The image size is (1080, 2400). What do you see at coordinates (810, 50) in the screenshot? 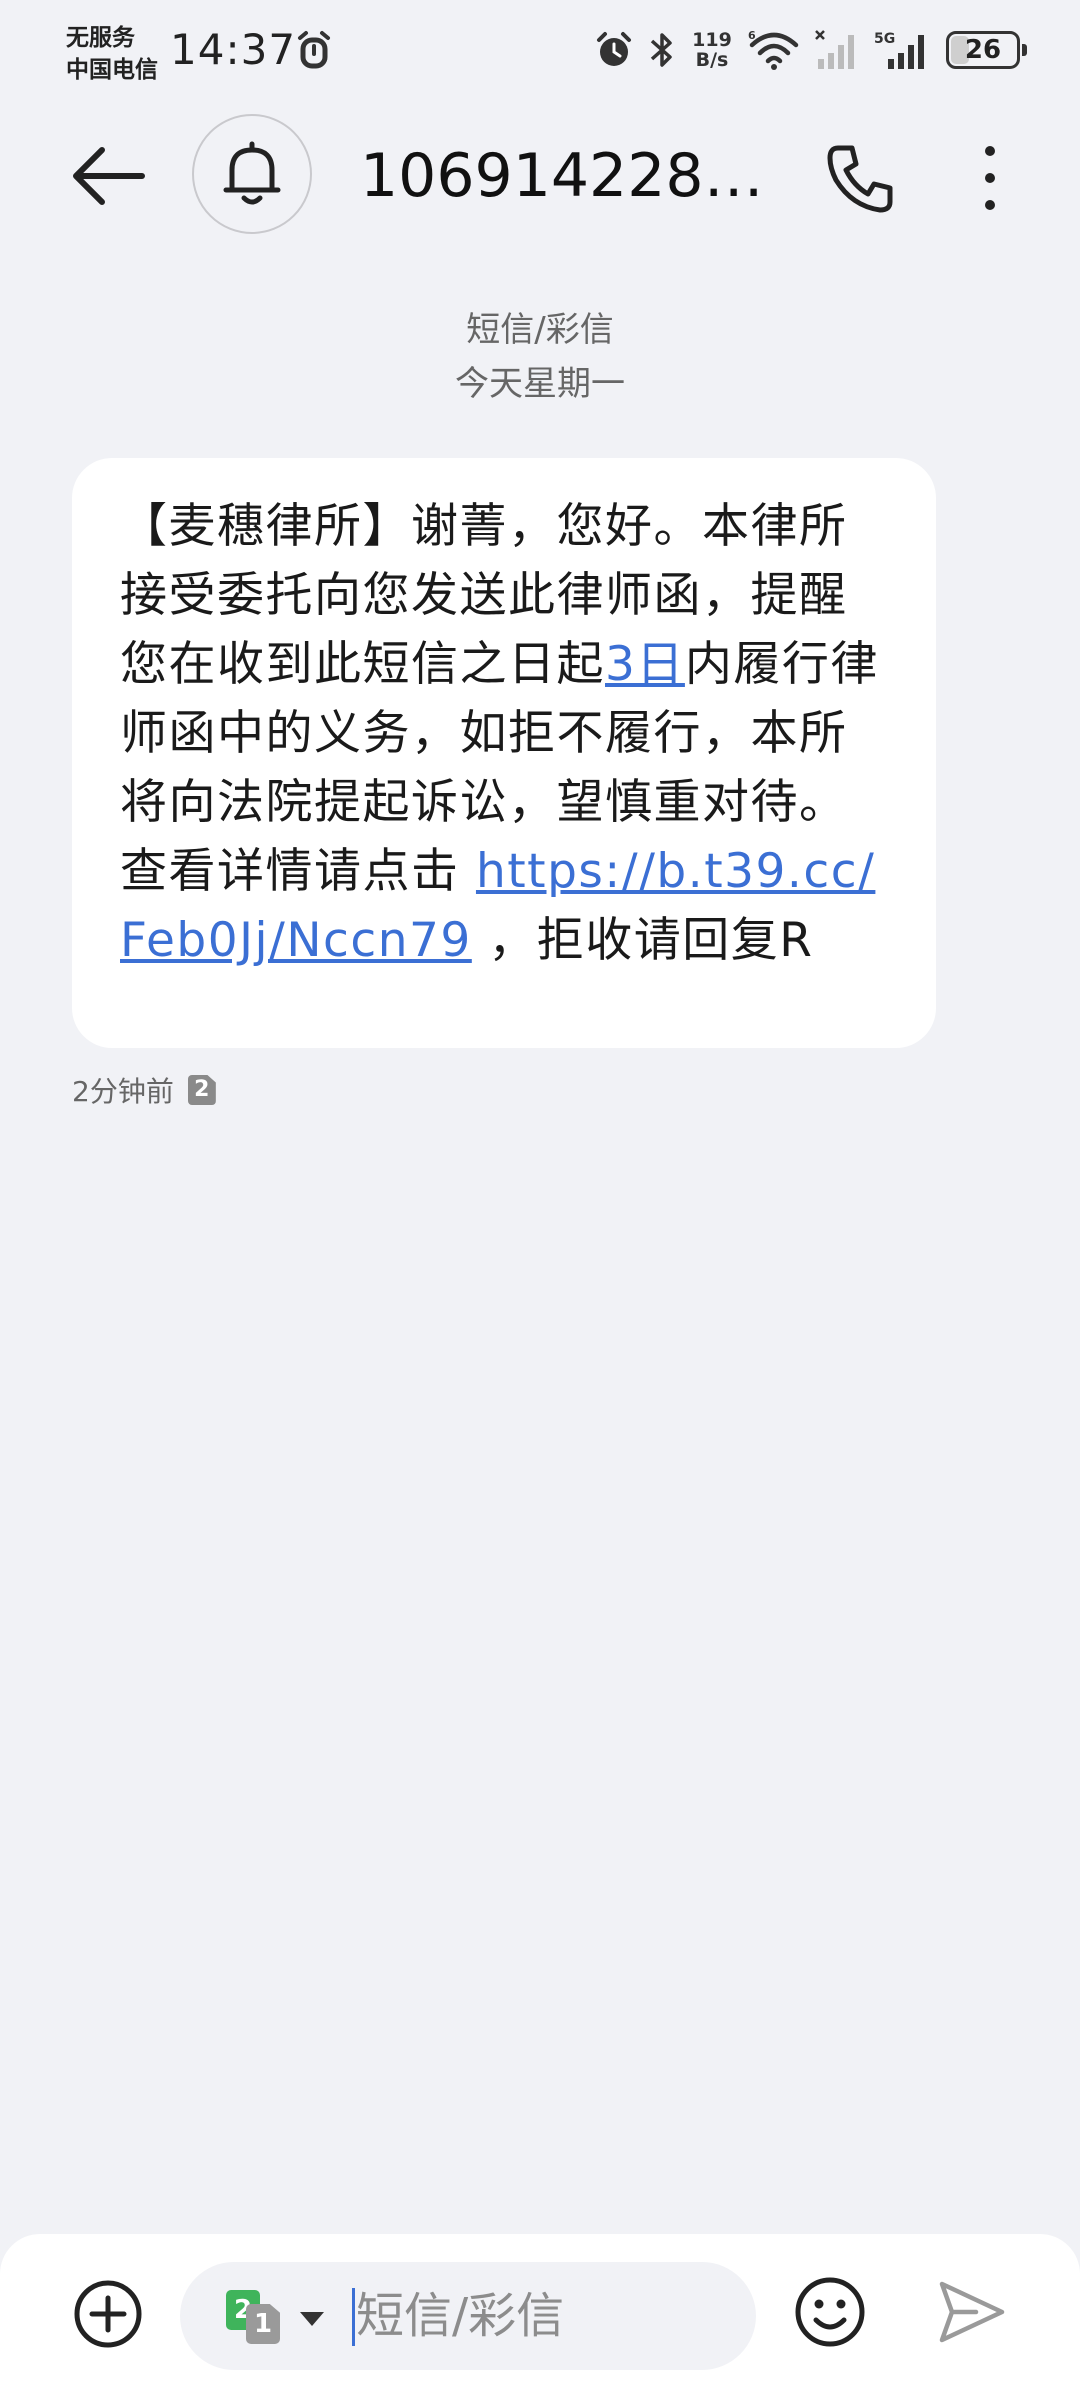
I see `status-icons: 119 B/s 6 5G 26` at bounding box center [810, 50].